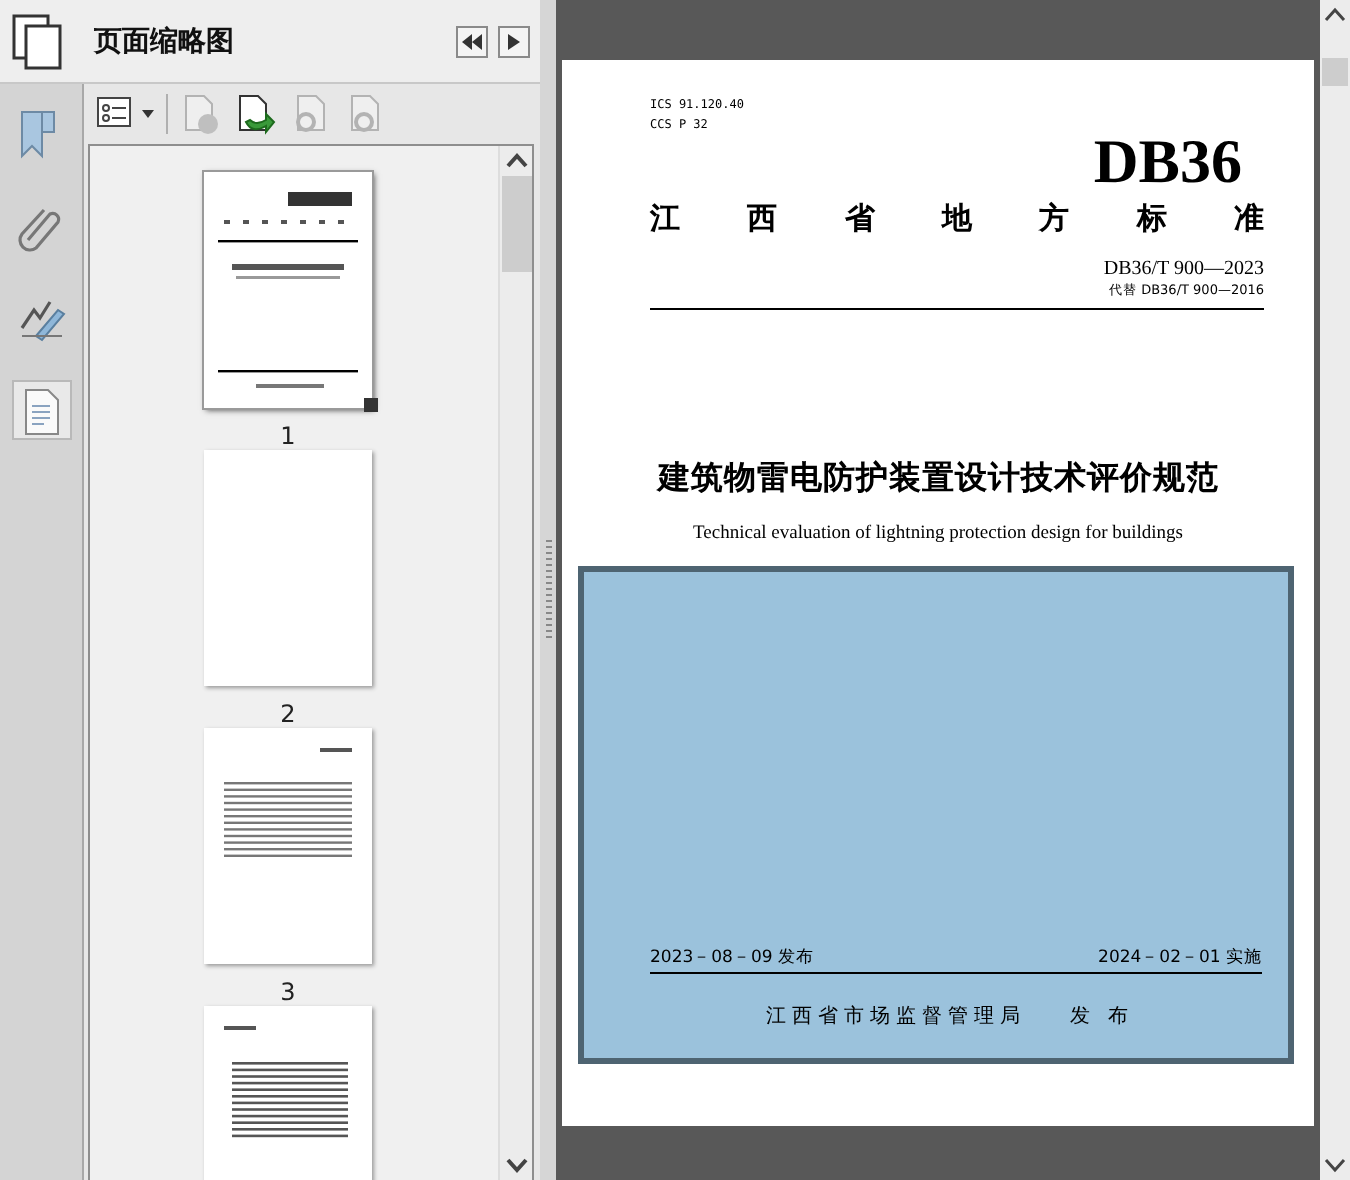 The height and width of the screenshot is (1180, 1350). I want to click on standard-category: 西, so click(762, 219).